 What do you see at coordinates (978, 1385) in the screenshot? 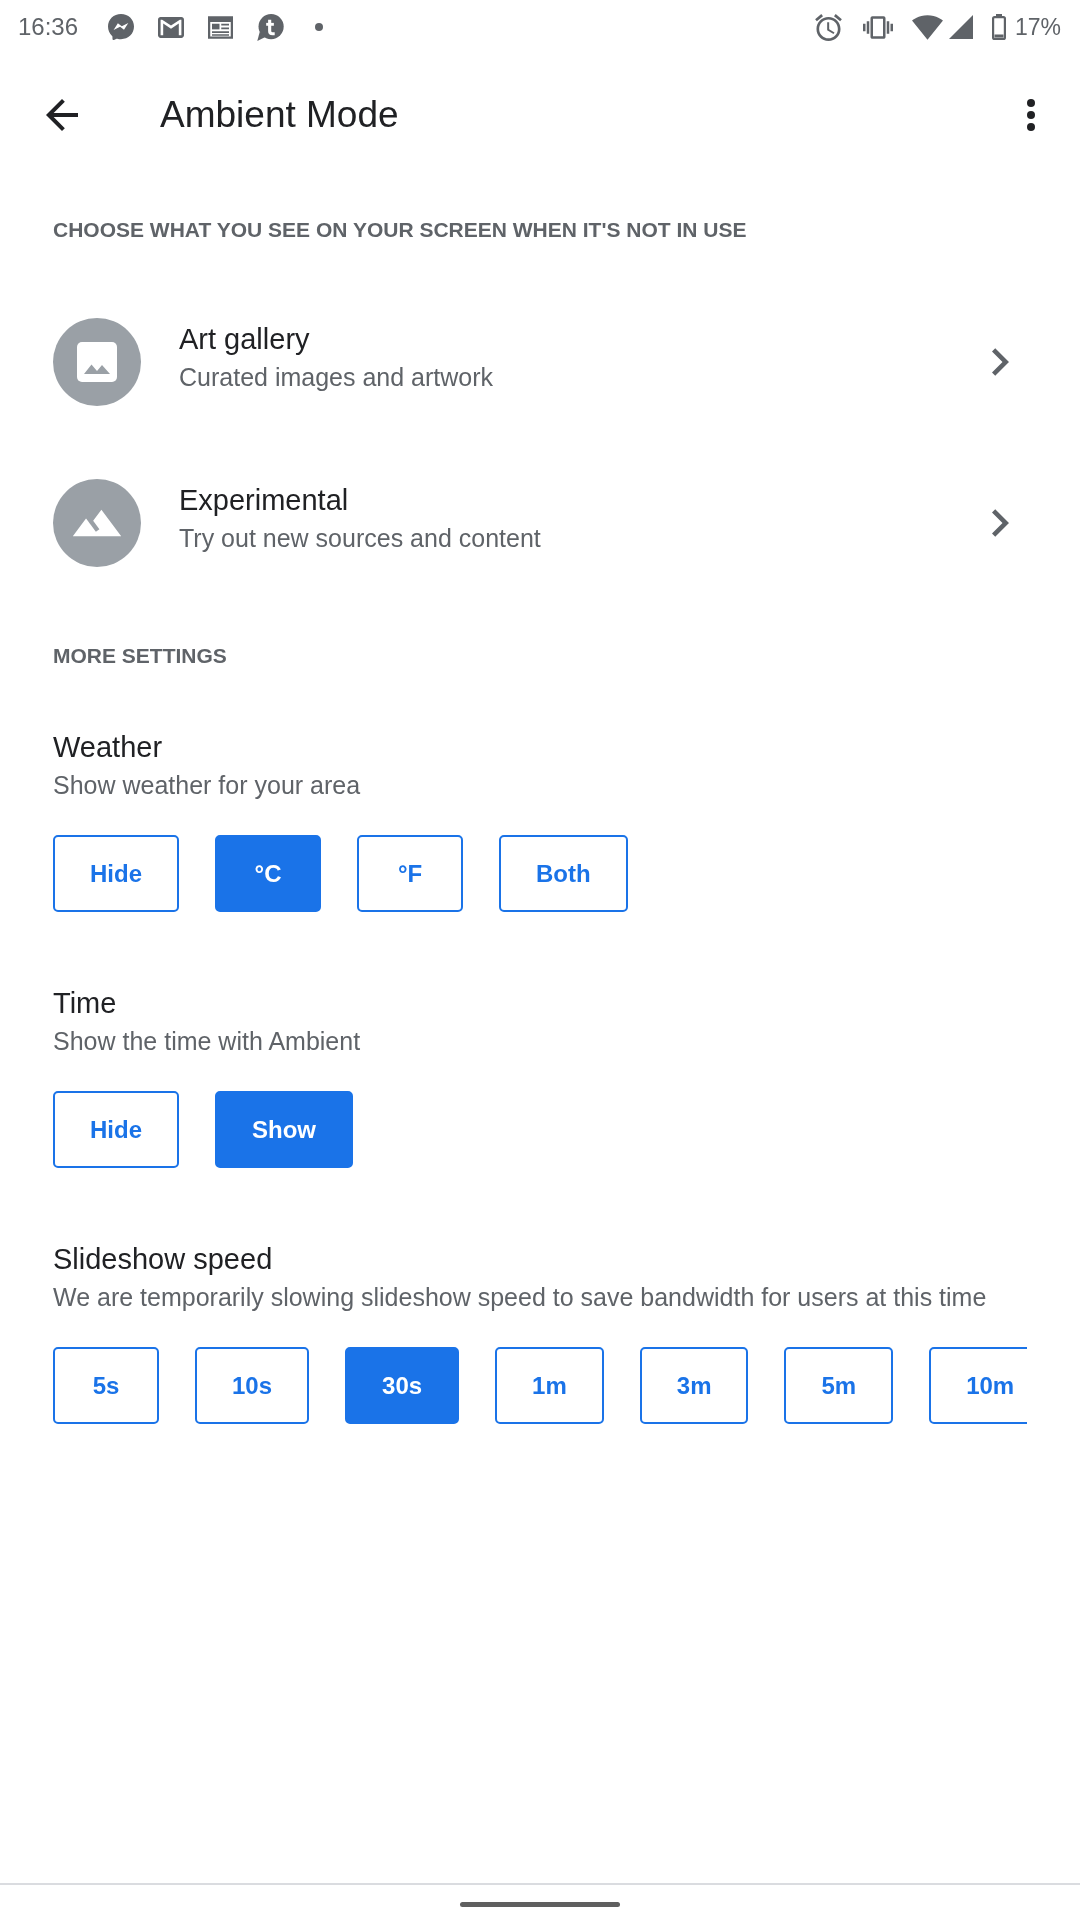
I see `option-button: 10m` at bounding box center [978, 1385].